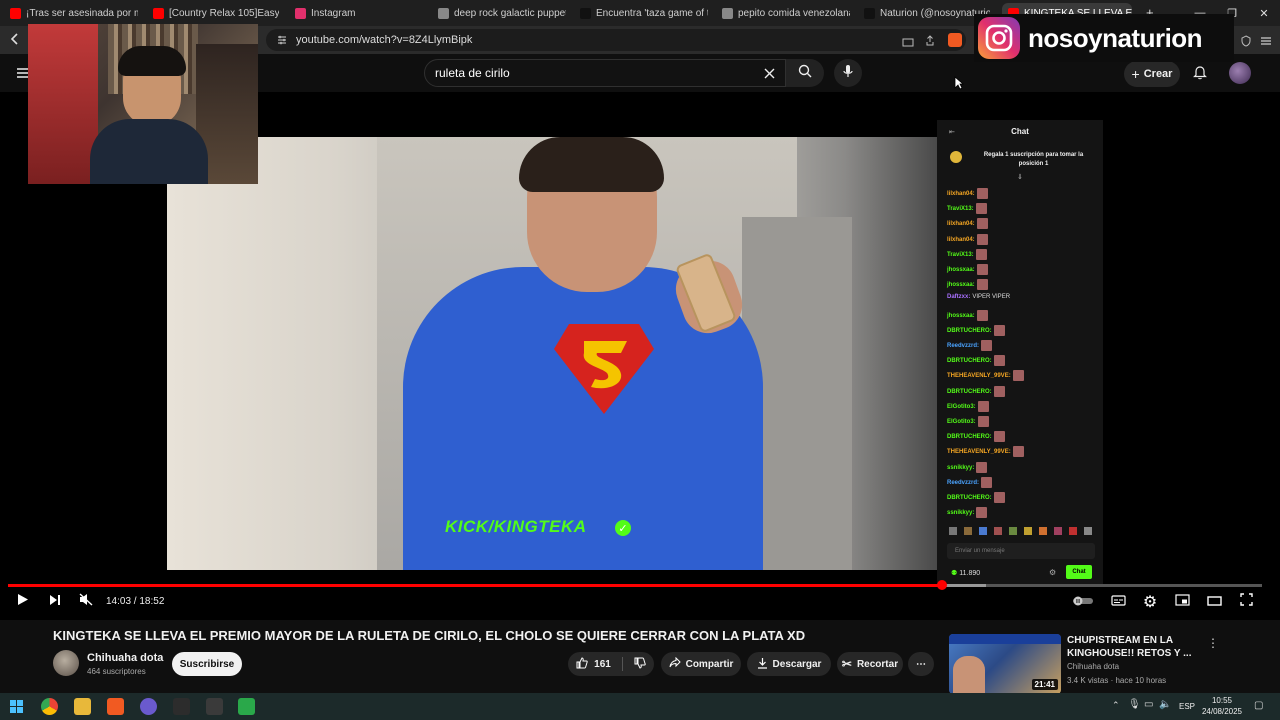 This screenshot has width=1280, height=720. Describe the element at coordinates (930, 43) in the screenshot. I see `share-page-icon` at that location.